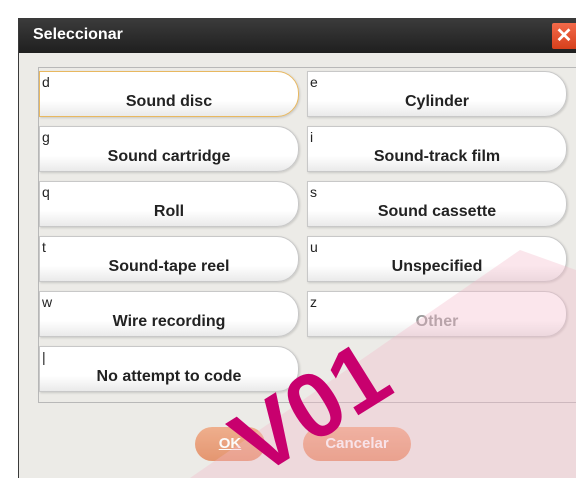  Describe the element at coordinates (564, 36) in the screenshot. I see `close-icon: ✕` at that location.